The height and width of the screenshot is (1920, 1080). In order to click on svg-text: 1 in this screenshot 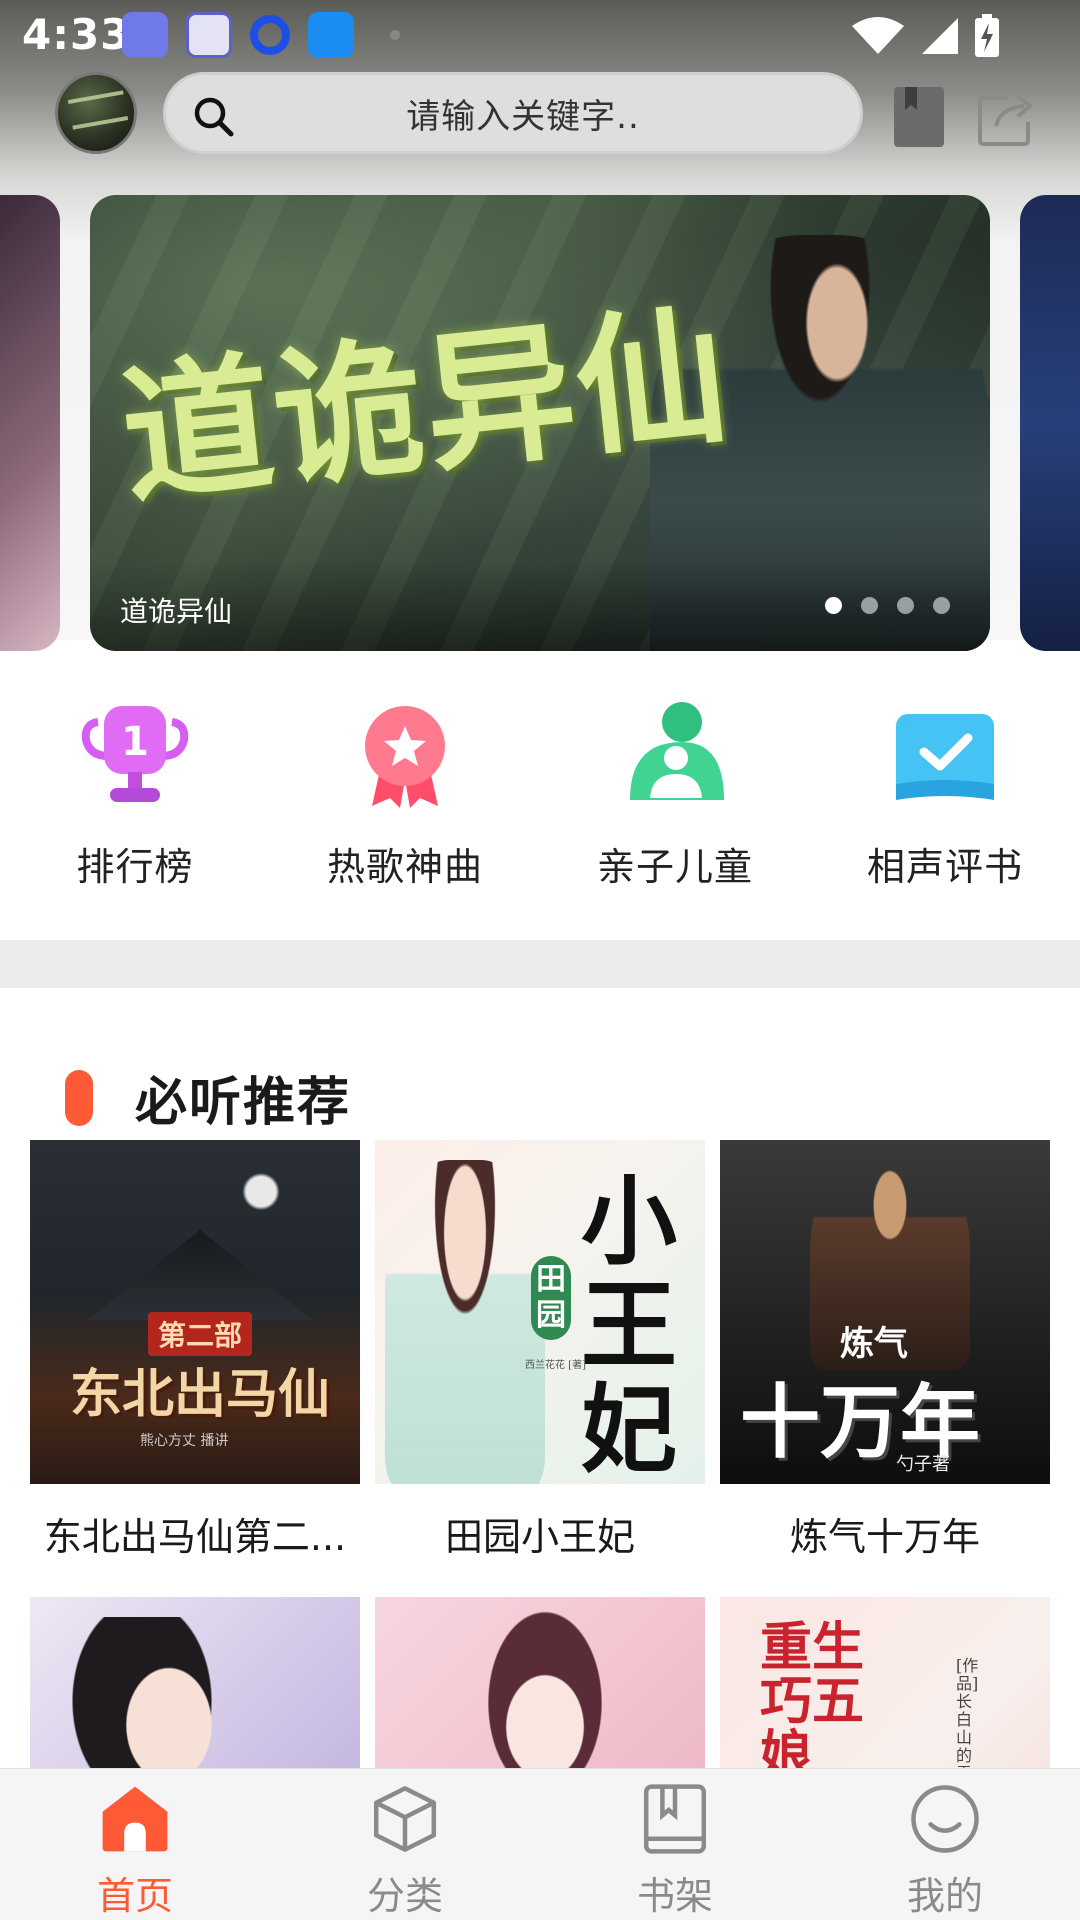, I will do `click(135, 742)`.